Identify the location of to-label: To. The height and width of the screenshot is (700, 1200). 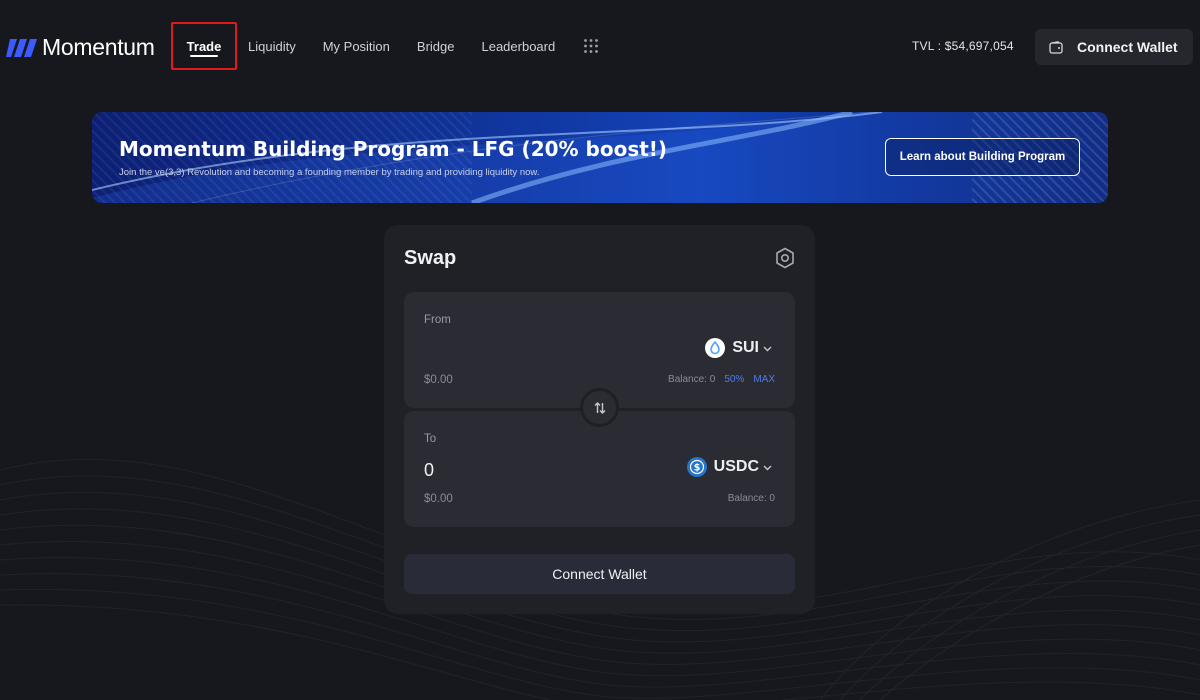
(430, 439).